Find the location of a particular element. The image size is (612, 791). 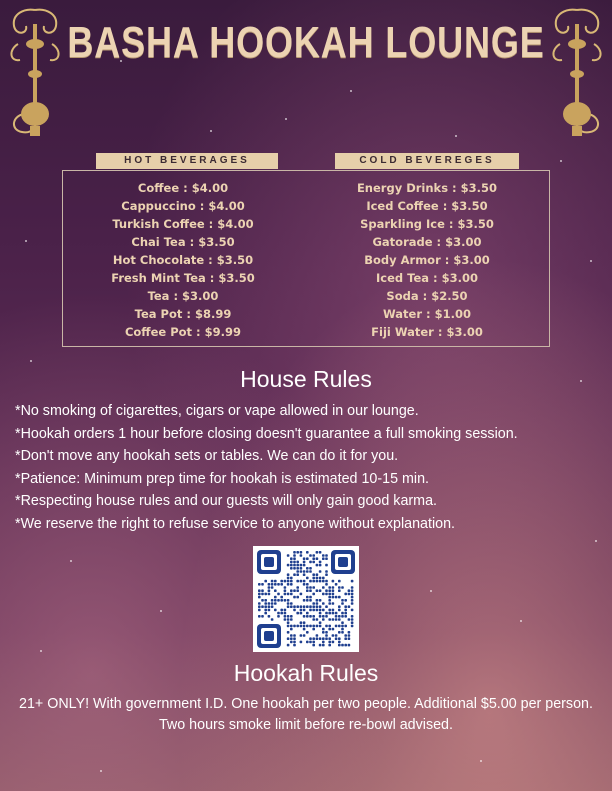

menu-item: Iced Tea : $3.00 is located at coordinates (427, 278).